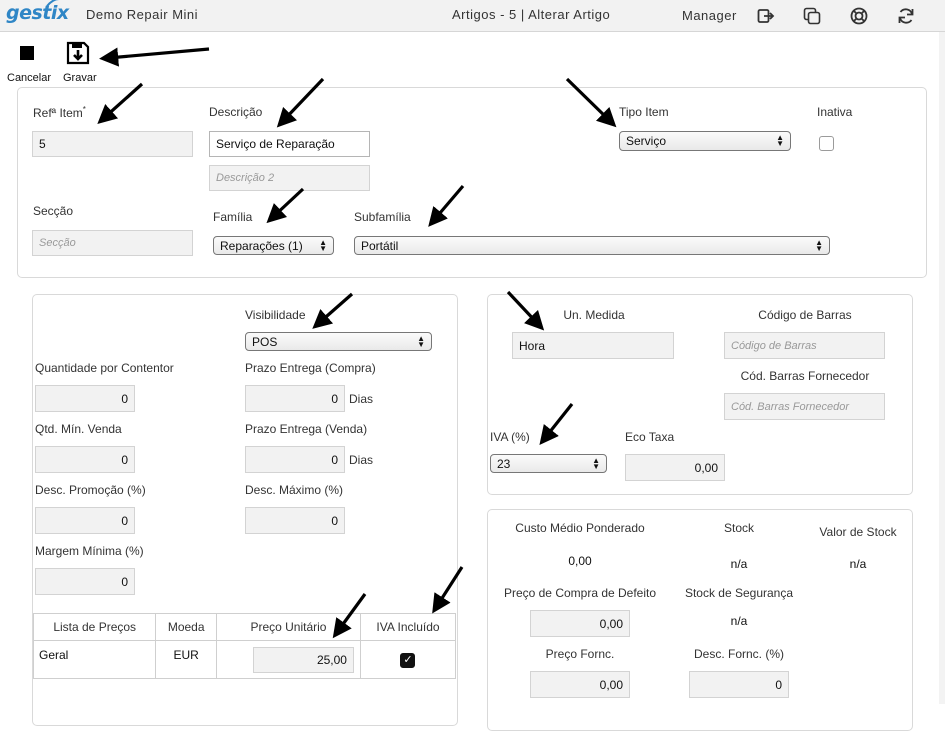  I want to click on iva-label: IVA (%), so click(510, 437).